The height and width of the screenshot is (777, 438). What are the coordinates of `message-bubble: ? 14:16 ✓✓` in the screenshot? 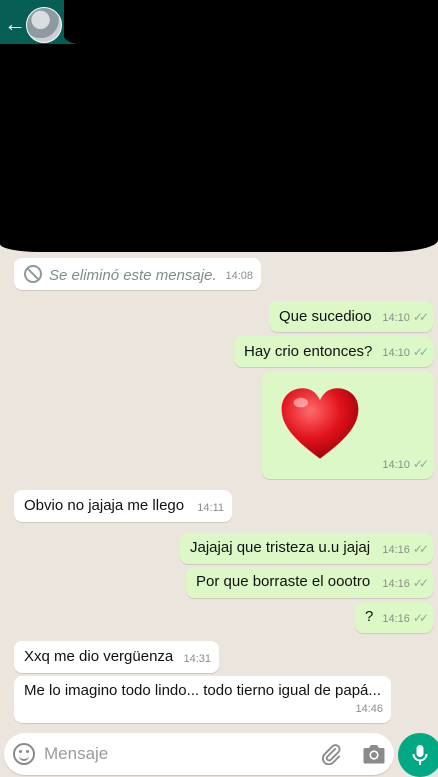 It's located at (394, 617).